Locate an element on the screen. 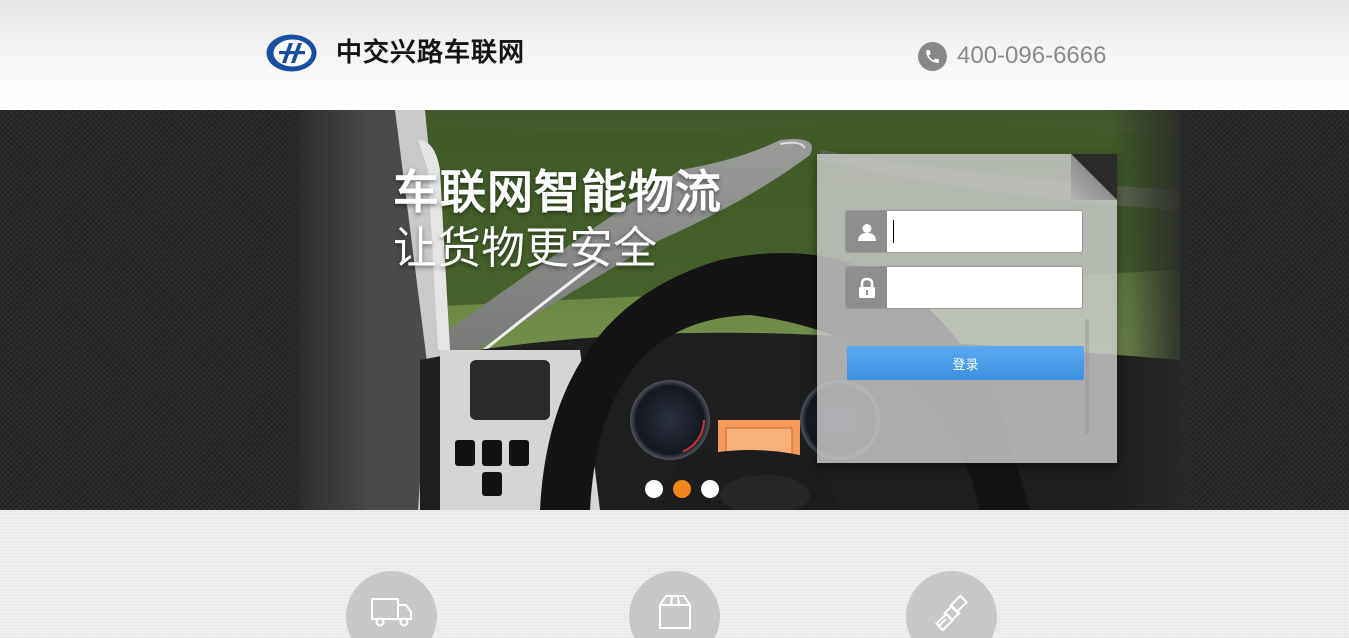 This screenshot has height=638, width=1349. feature-truck is located at coordinates (391, 604).